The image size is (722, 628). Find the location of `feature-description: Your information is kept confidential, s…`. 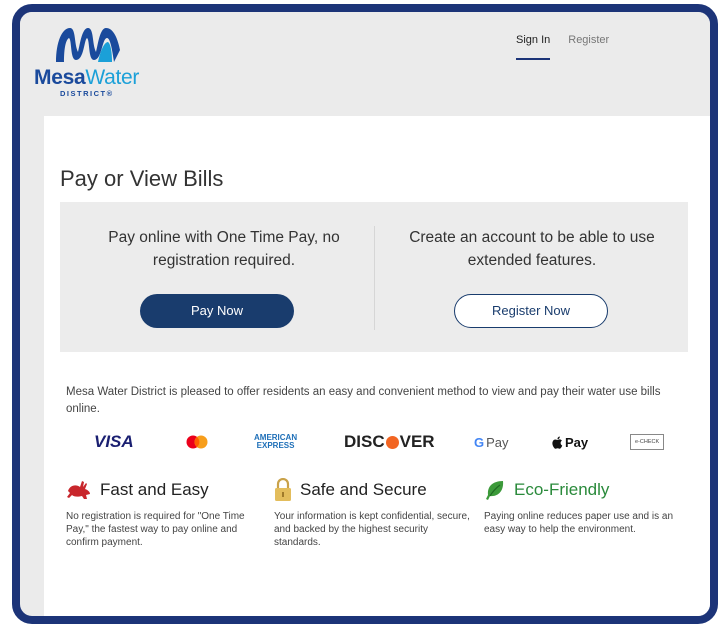

feature-description: Your information is kept confidential, s… is located at coordinates (372, 529).